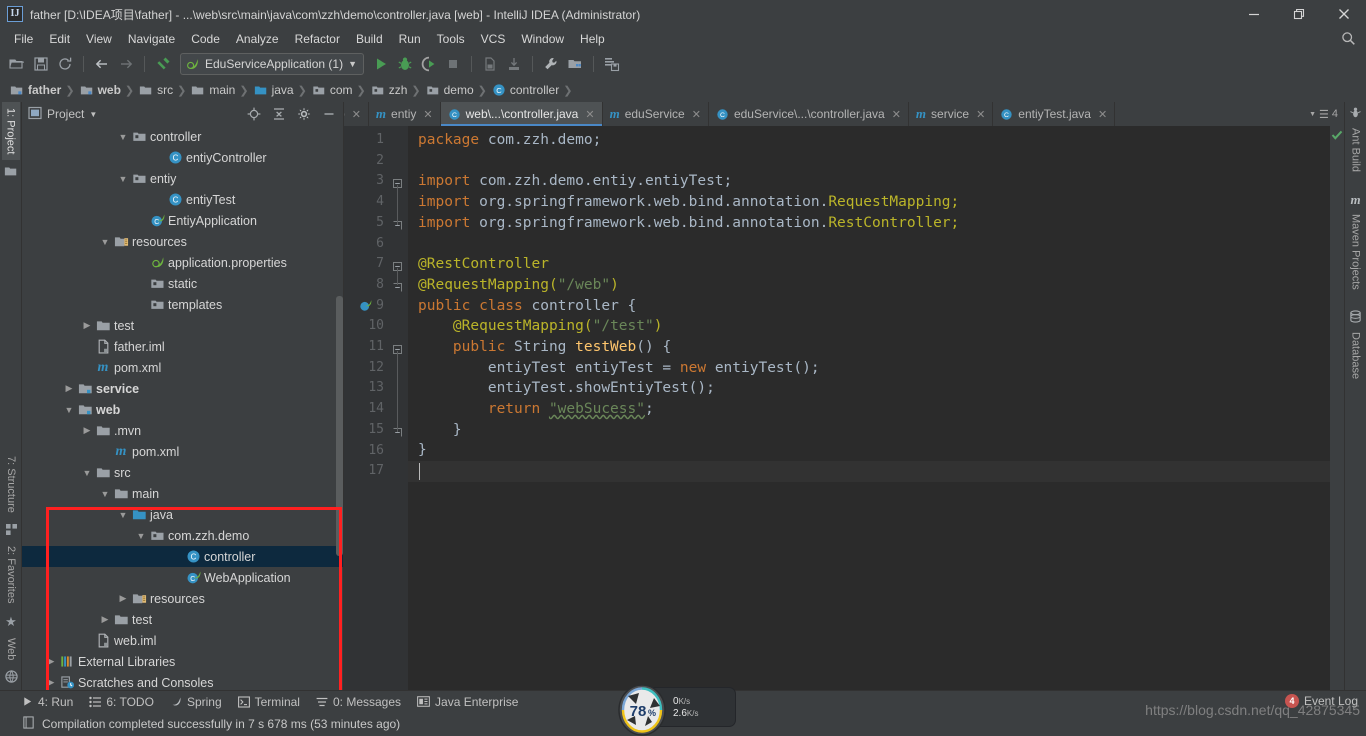  What do you see at coordinates (279, 114) in the screenshot?
I see `collapse-all-icon` at bounding box center [279, 114].